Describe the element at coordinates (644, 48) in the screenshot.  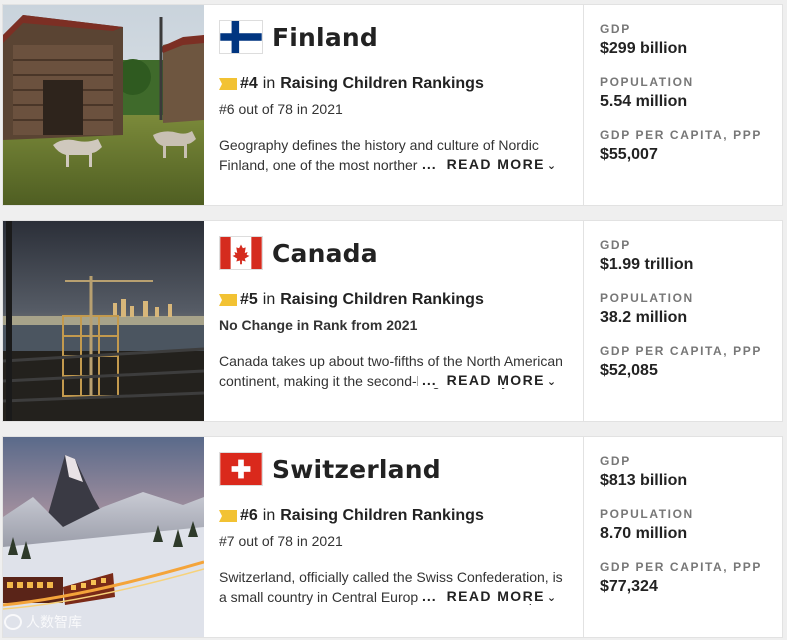
I see `gdp-value: $299 billion` at that location.